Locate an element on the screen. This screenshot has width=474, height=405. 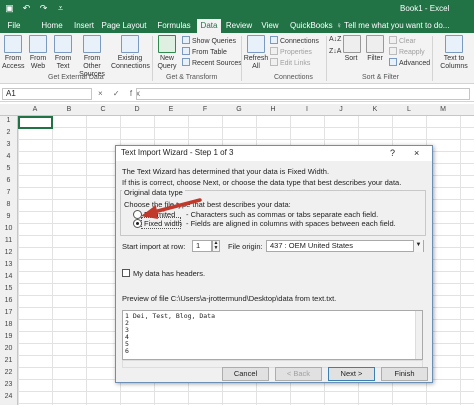
column-header: F is located at coordinates (205, 109).